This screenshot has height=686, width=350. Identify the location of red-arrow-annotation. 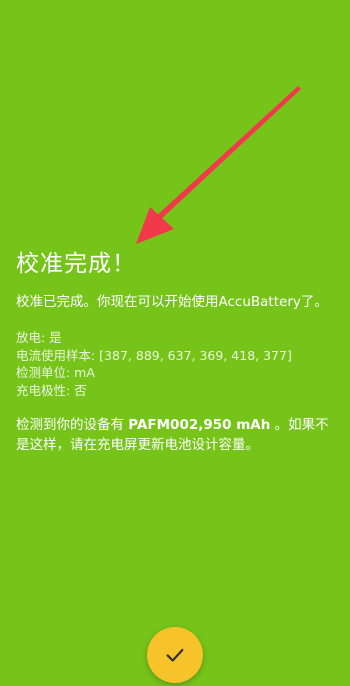
(218, 165).